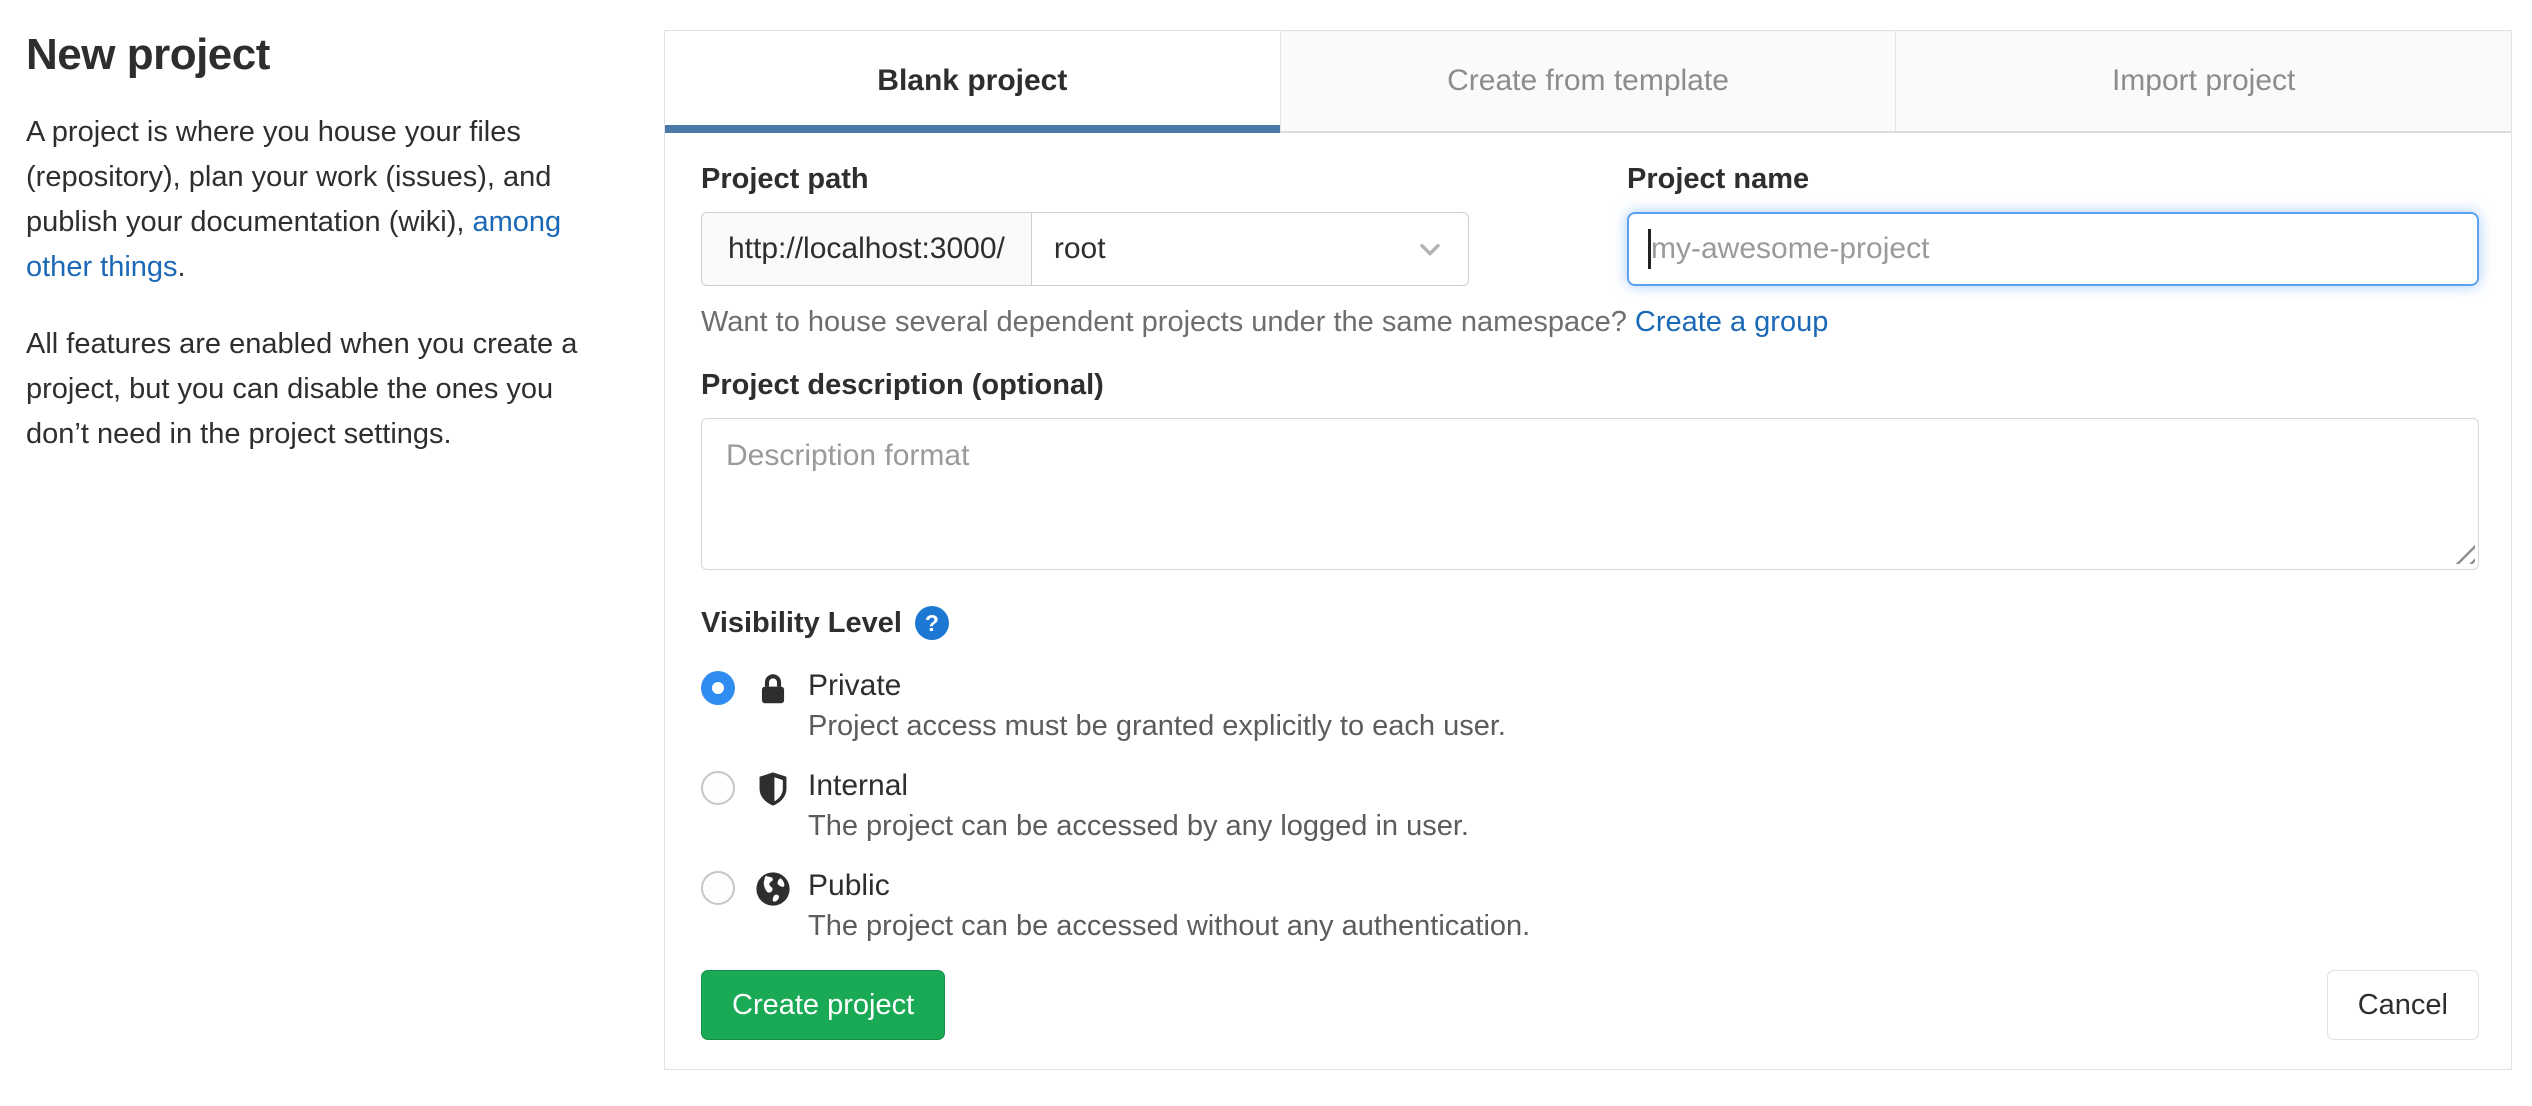 This screenshot has width=2532, height=1106. I want to click on tab-create-from-template: Create from template, so click(1587, 81).